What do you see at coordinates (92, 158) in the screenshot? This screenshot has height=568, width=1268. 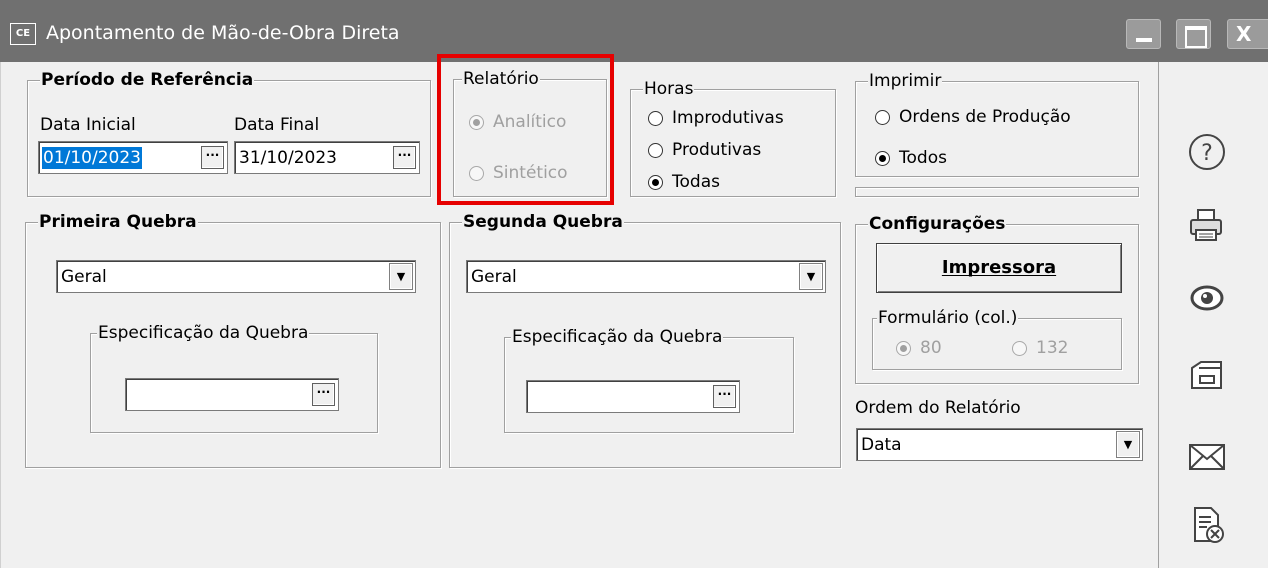 I see `data-inicial-value: 01/10/2023` at bounding box center [92, 158].